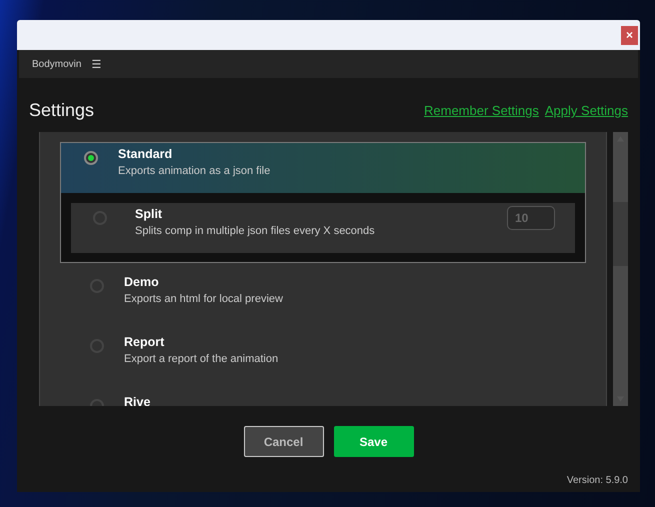  What do you see at coordinates (61, 110) in the screenshot?
I see `page-title: Settings` at bounding box center [61, 110].